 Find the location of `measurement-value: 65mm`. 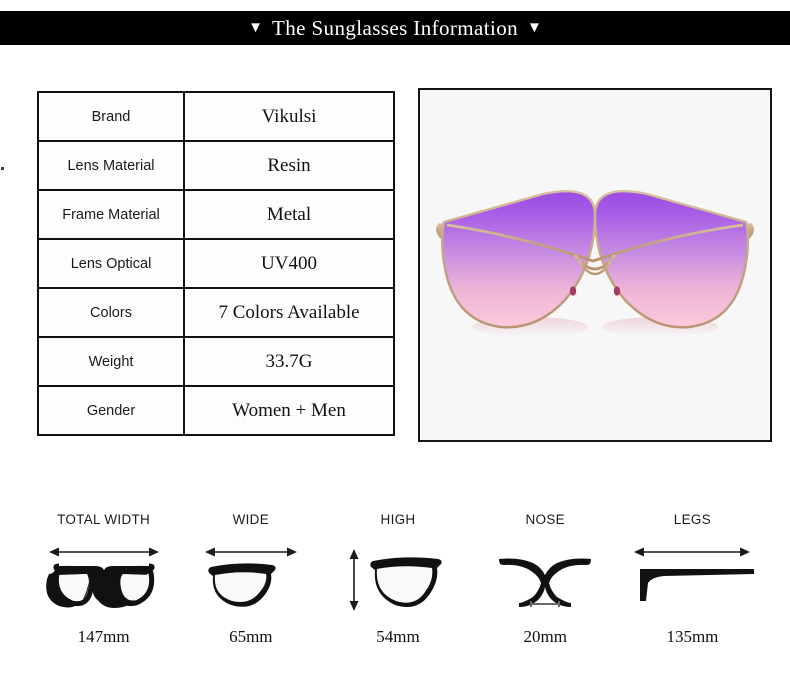

measurement-value: 65mm is located at coordinates (251, 636).